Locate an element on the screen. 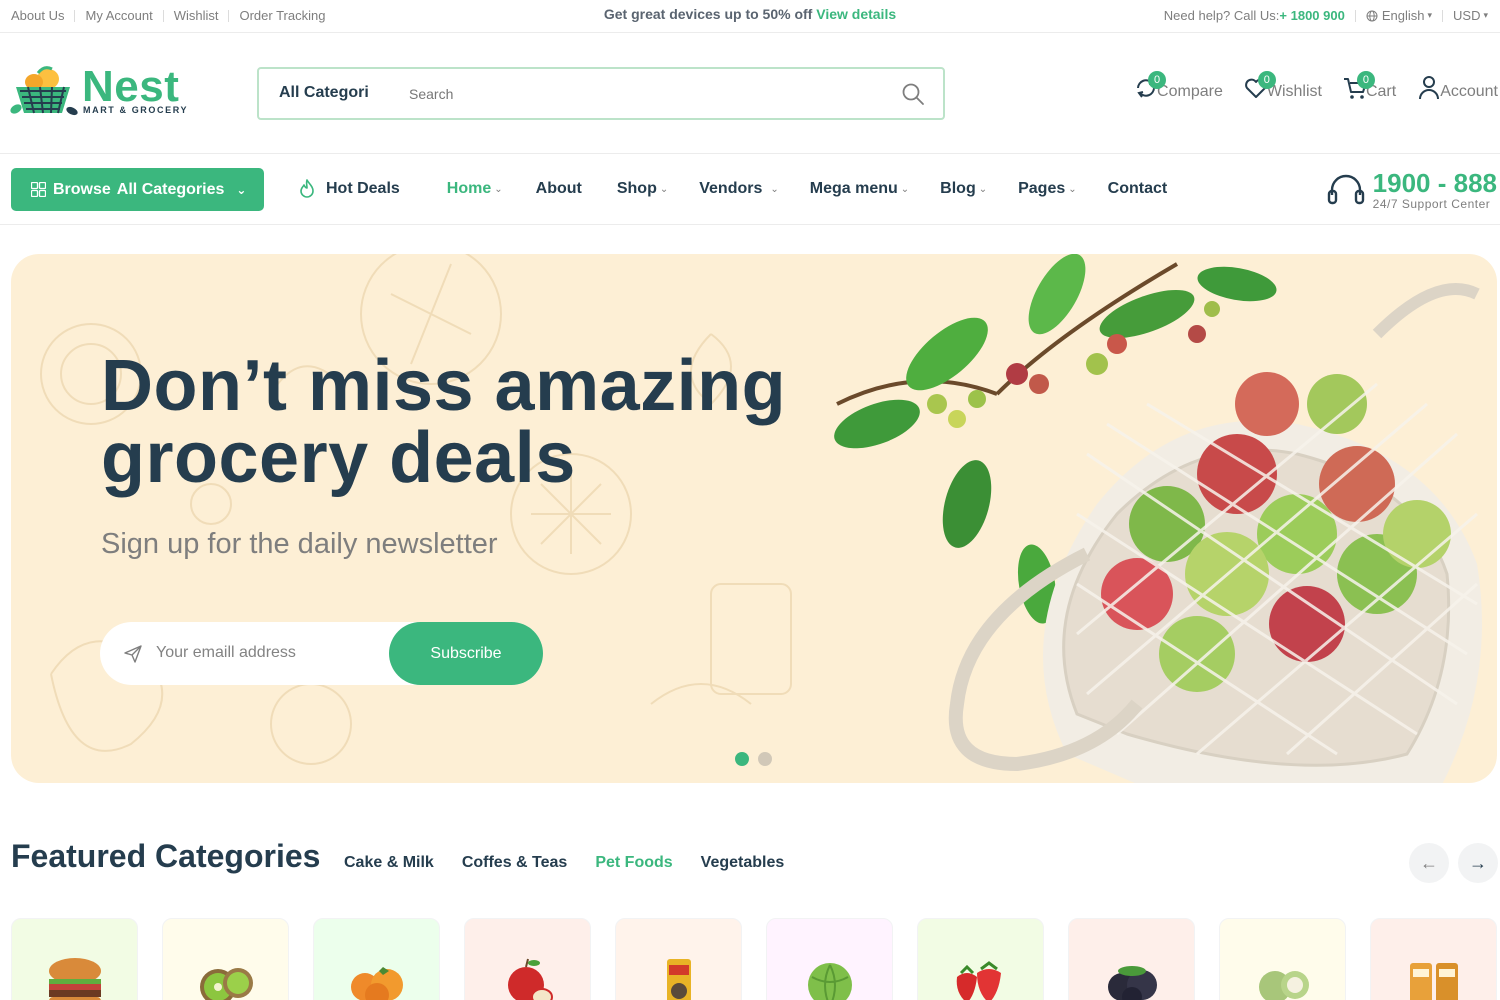  nav-shop: Shop ⌄ is located at coordinates (642, 189).